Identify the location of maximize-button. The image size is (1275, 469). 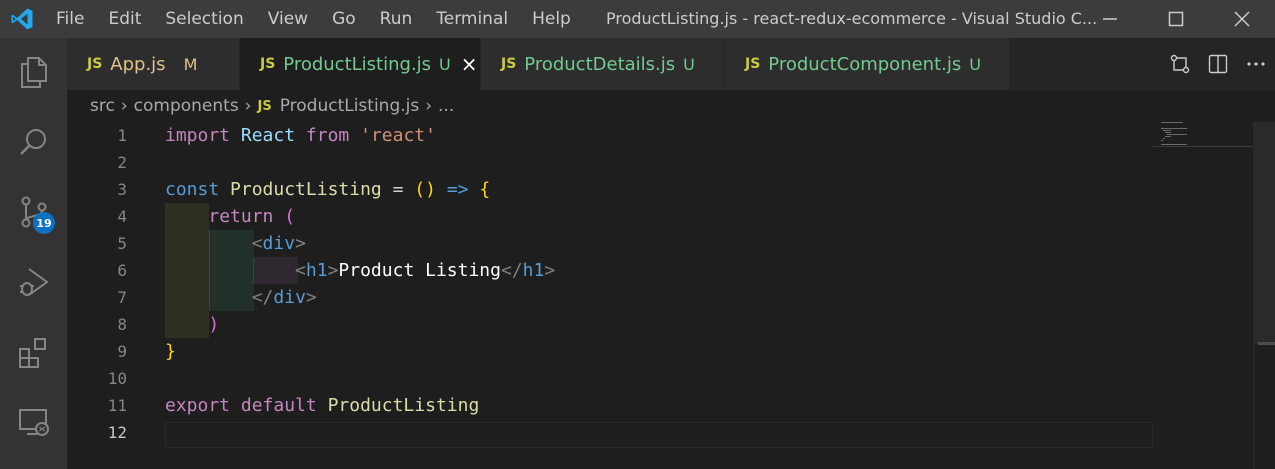
(1176, 19).